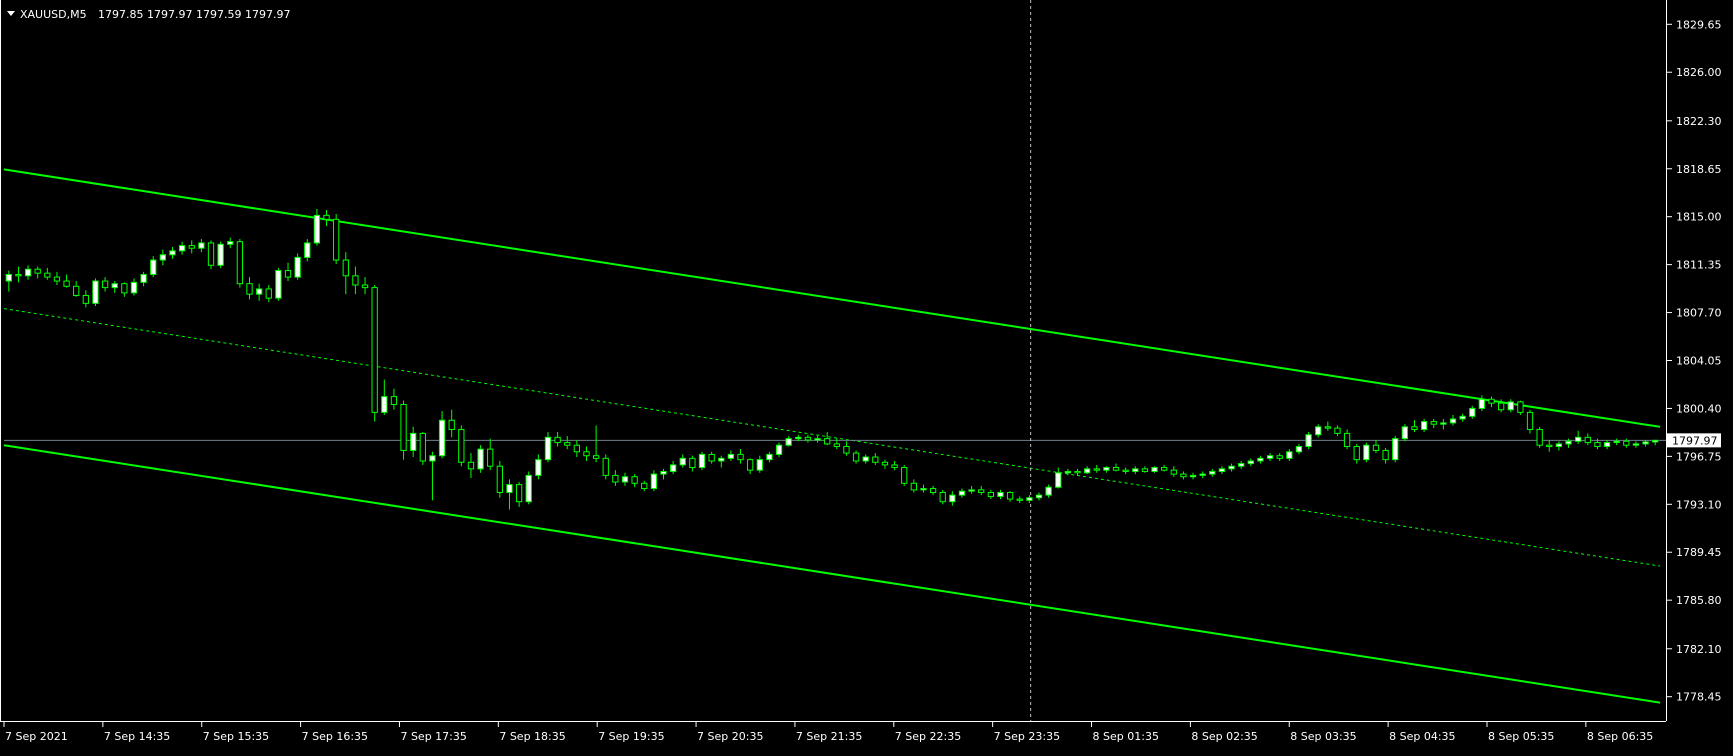  I want to click on price-tick-label: 1822.30, so click(1699, 121).